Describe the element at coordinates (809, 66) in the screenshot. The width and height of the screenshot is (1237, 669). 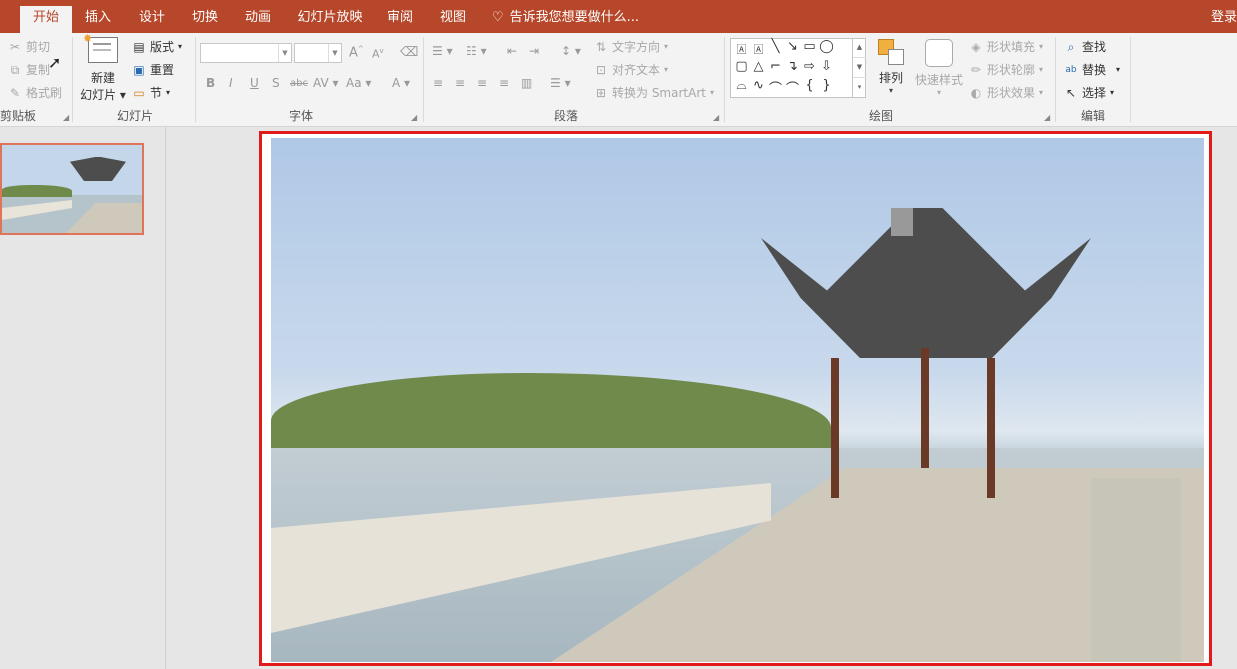
I see `right-arrow-shape-icon: ⇨` at that location.